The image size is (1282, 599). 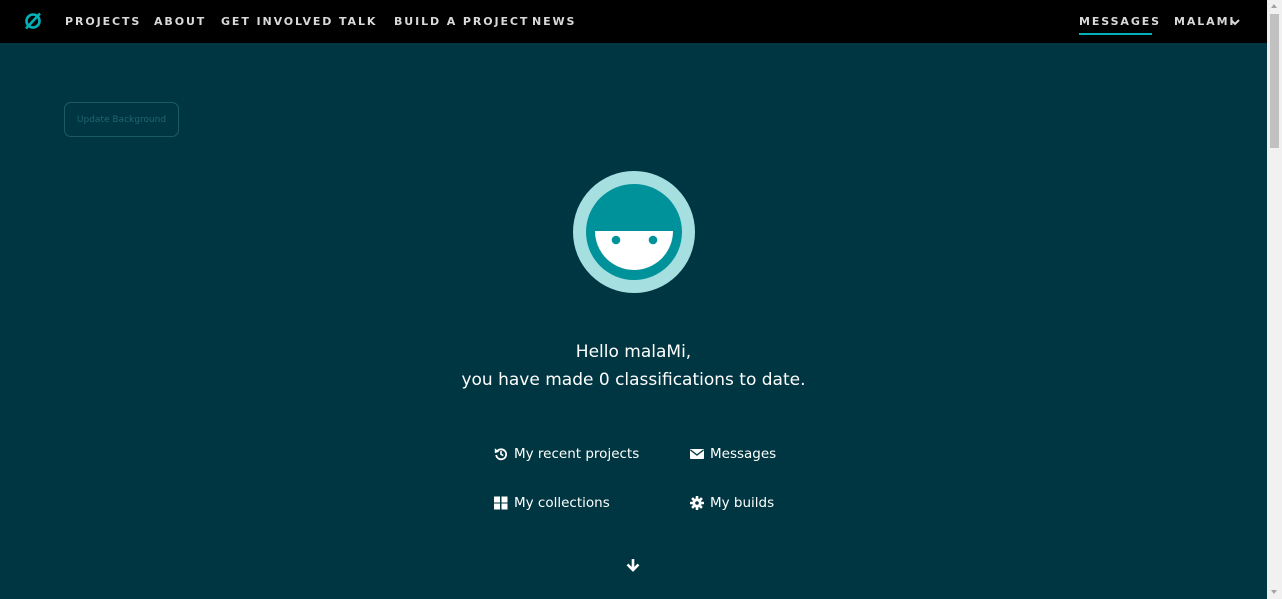 I want to click on link-label: Messages, so click(x=743, y=454).